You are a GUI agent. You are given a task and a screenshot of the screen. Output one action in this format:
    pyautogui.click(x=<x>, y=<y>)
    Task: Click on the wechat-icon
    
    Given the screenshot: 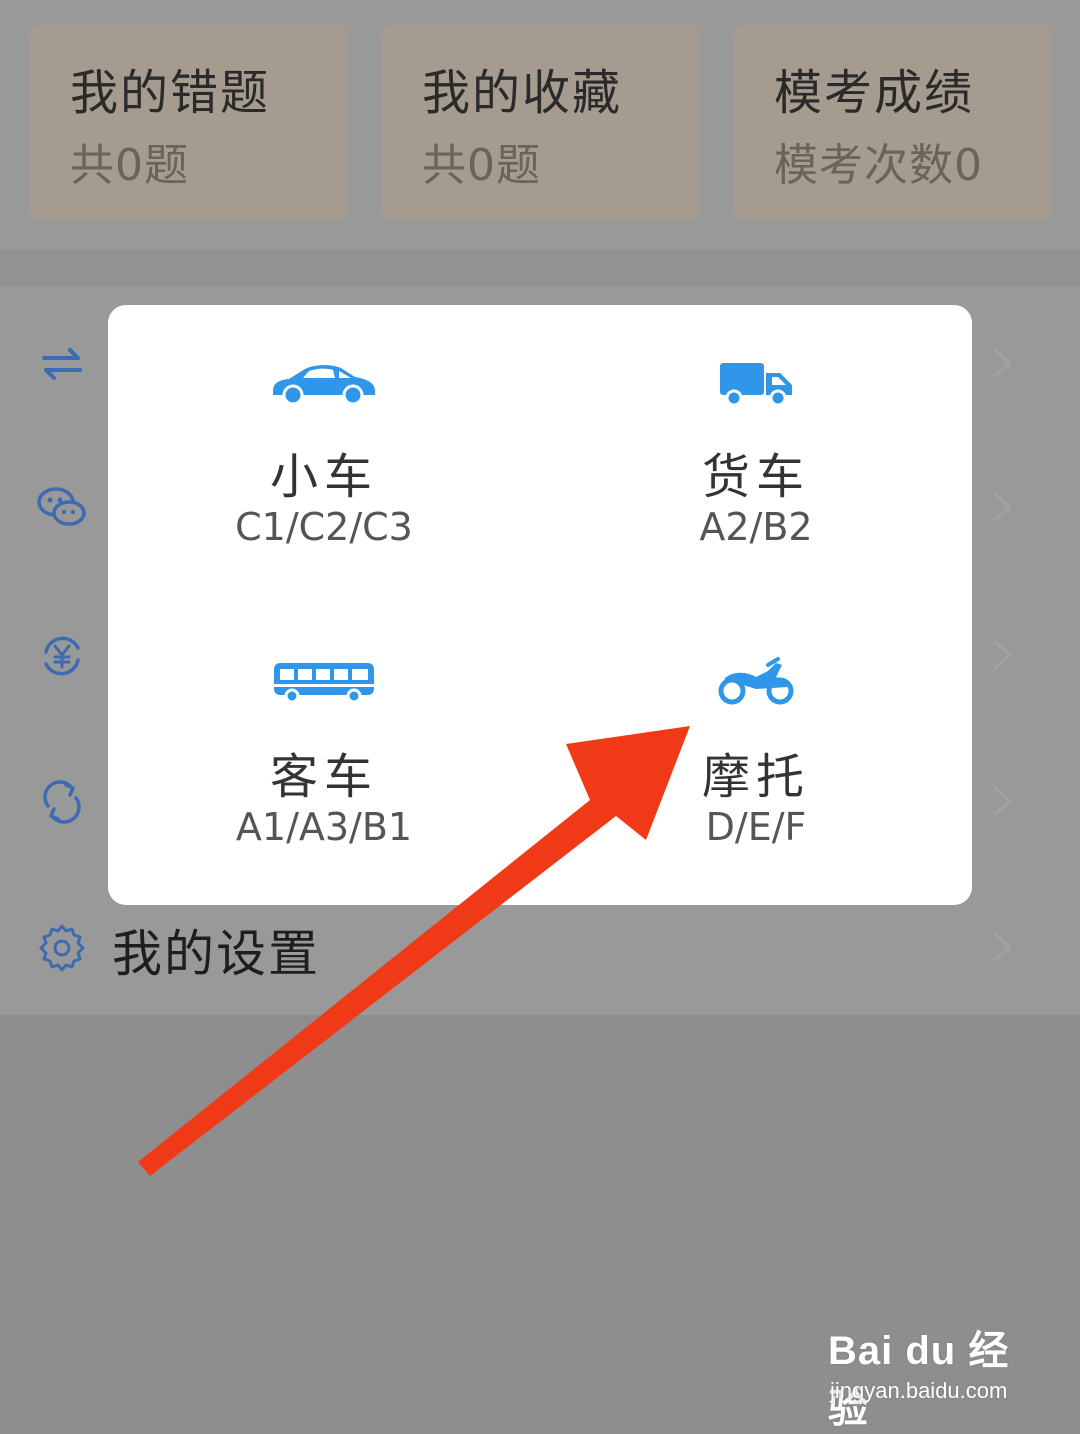 What is the action you would take?
    pyautogui.click(x=61, y=506)
    